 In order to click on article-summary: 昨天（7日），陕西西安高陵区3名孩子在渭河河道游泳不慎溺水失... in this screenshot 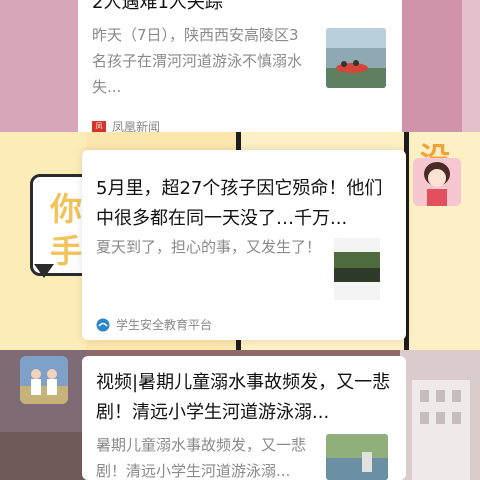, I will do `click(197, 61)`.